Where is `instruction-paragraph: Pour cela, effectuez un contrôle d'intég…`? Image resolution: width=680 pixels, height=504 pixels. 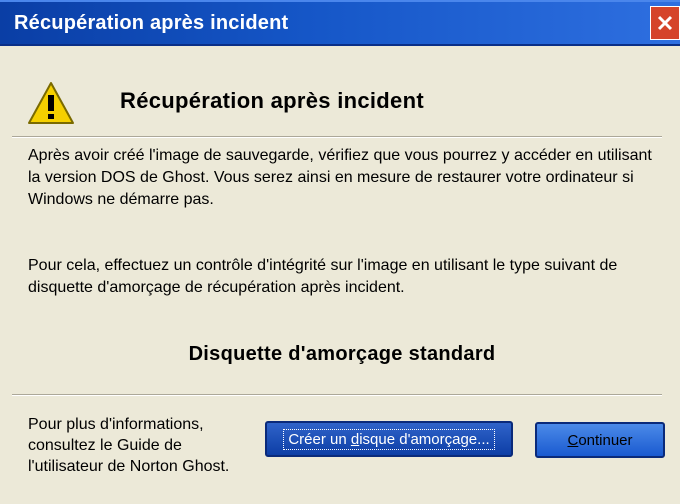 instruction-paragraph: Pour cela, effectuez un contrôle d'intég… is located at coordinates (323, 276).